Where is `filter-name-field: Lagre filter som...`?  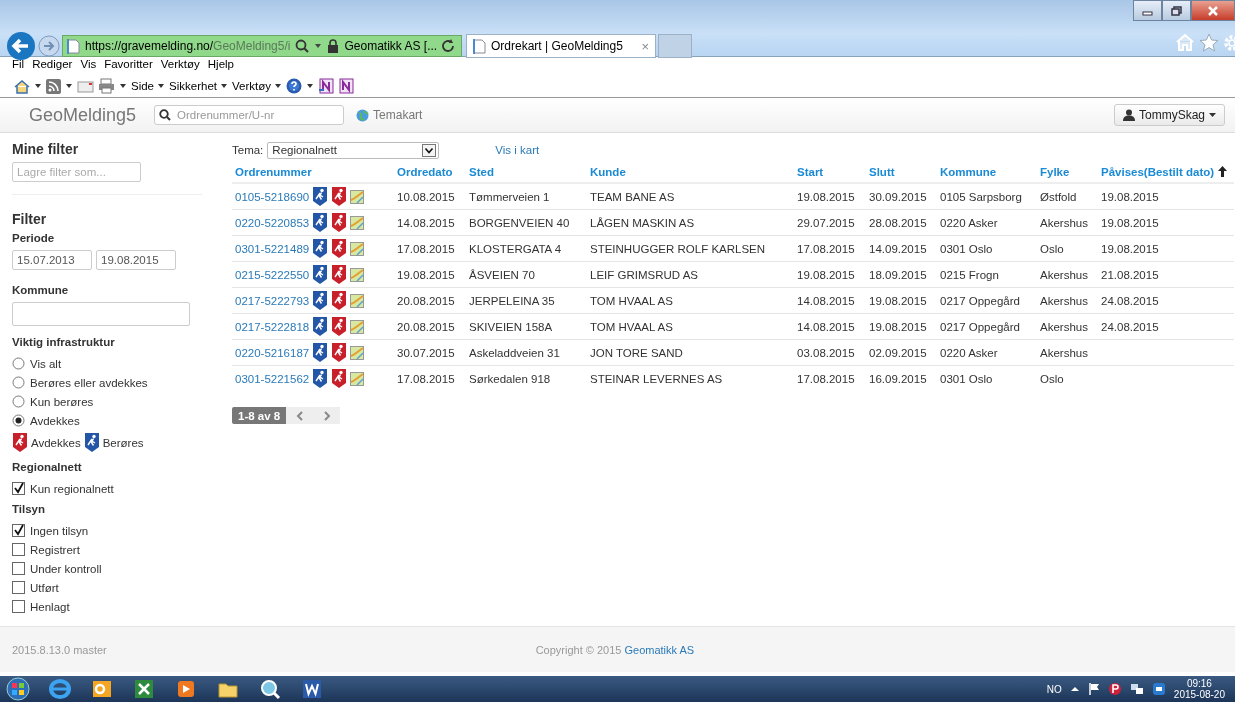 filter-name-field: Lagre filter som... is located at coordinates (76, 172).